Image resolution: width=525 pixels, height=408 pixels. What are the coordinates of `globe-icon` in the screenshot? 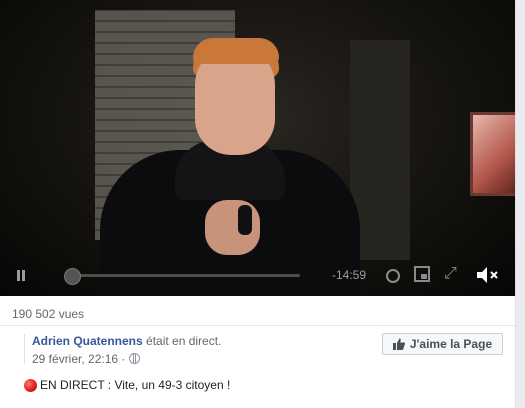 It's located at (134, 358).